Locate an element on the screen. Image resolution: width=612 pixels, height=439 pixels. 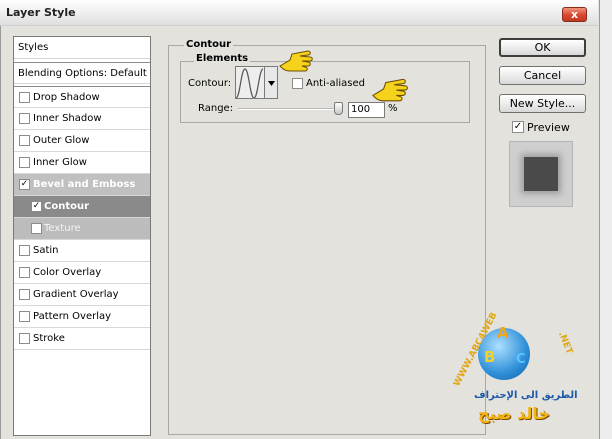
bevel-emboss-checkbox: ✓ is located at coordinates (24, 184).